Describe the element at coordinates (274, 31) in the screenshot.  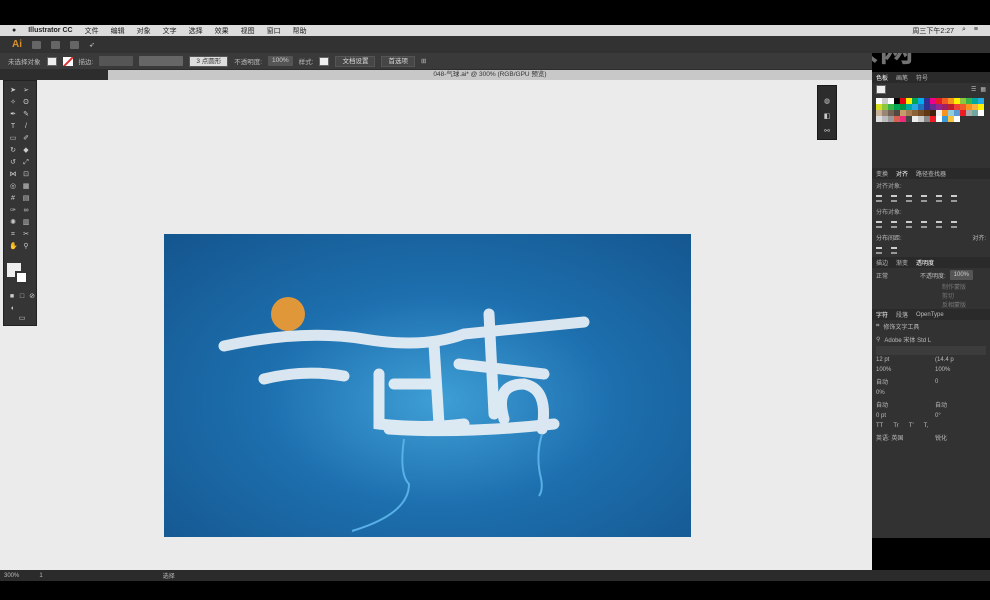
I see `menu-window: 窗口` at that location.